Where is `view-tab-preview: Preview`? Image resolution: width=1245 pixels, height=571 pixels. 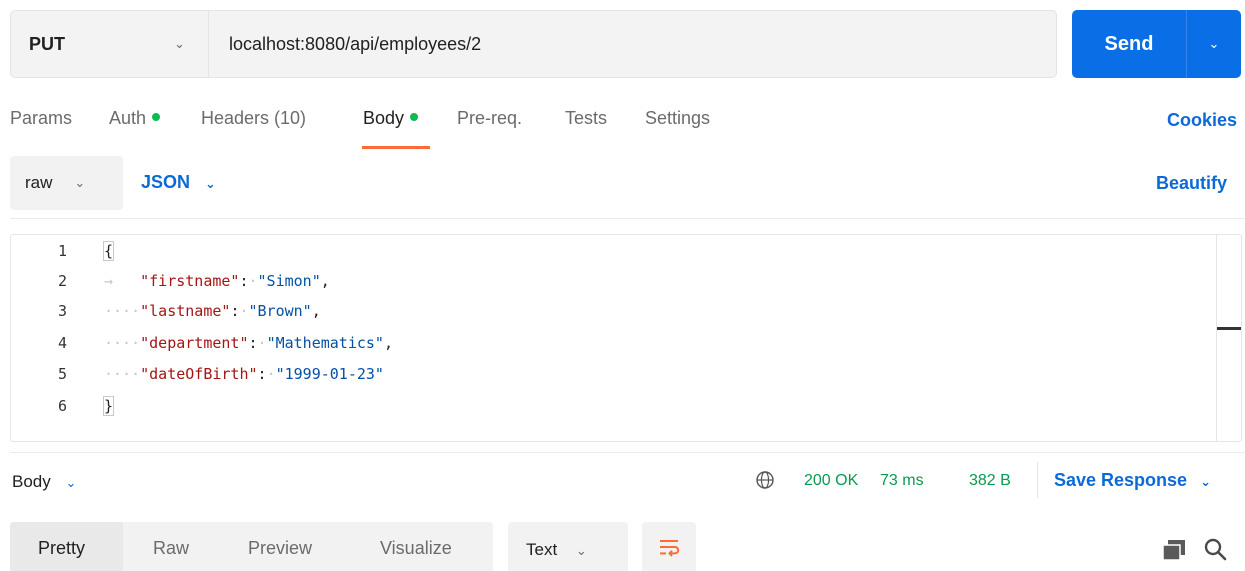
view-tab-preview: Preview is located at coordinates (280, 548).